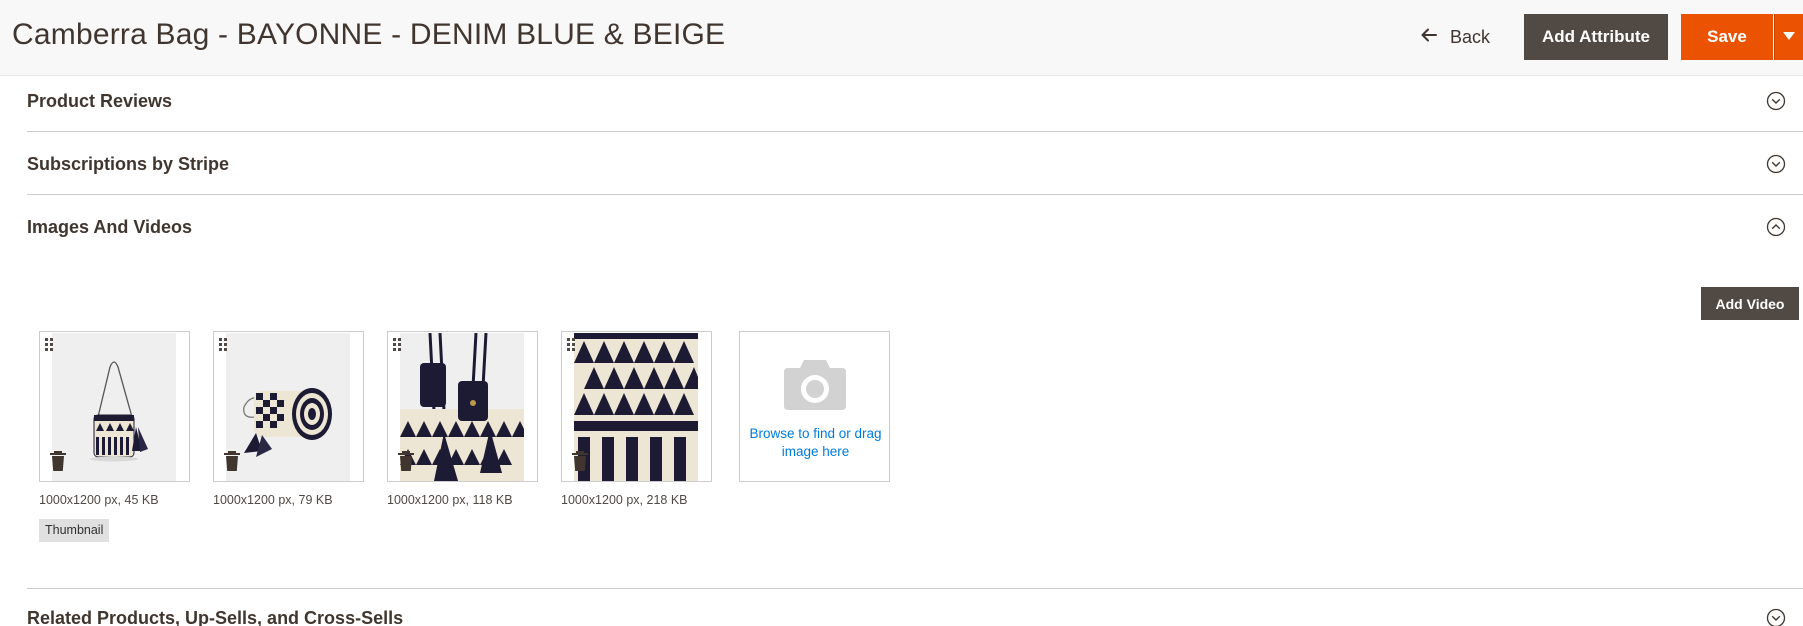 Image resolution: width=1803 pixels, height=626 pixels. What do you see at coordinates (273, 500) in the screenshot?
I see `image-meta: 1000x1200 px, 79 KB` at bounding box center [273, 500].